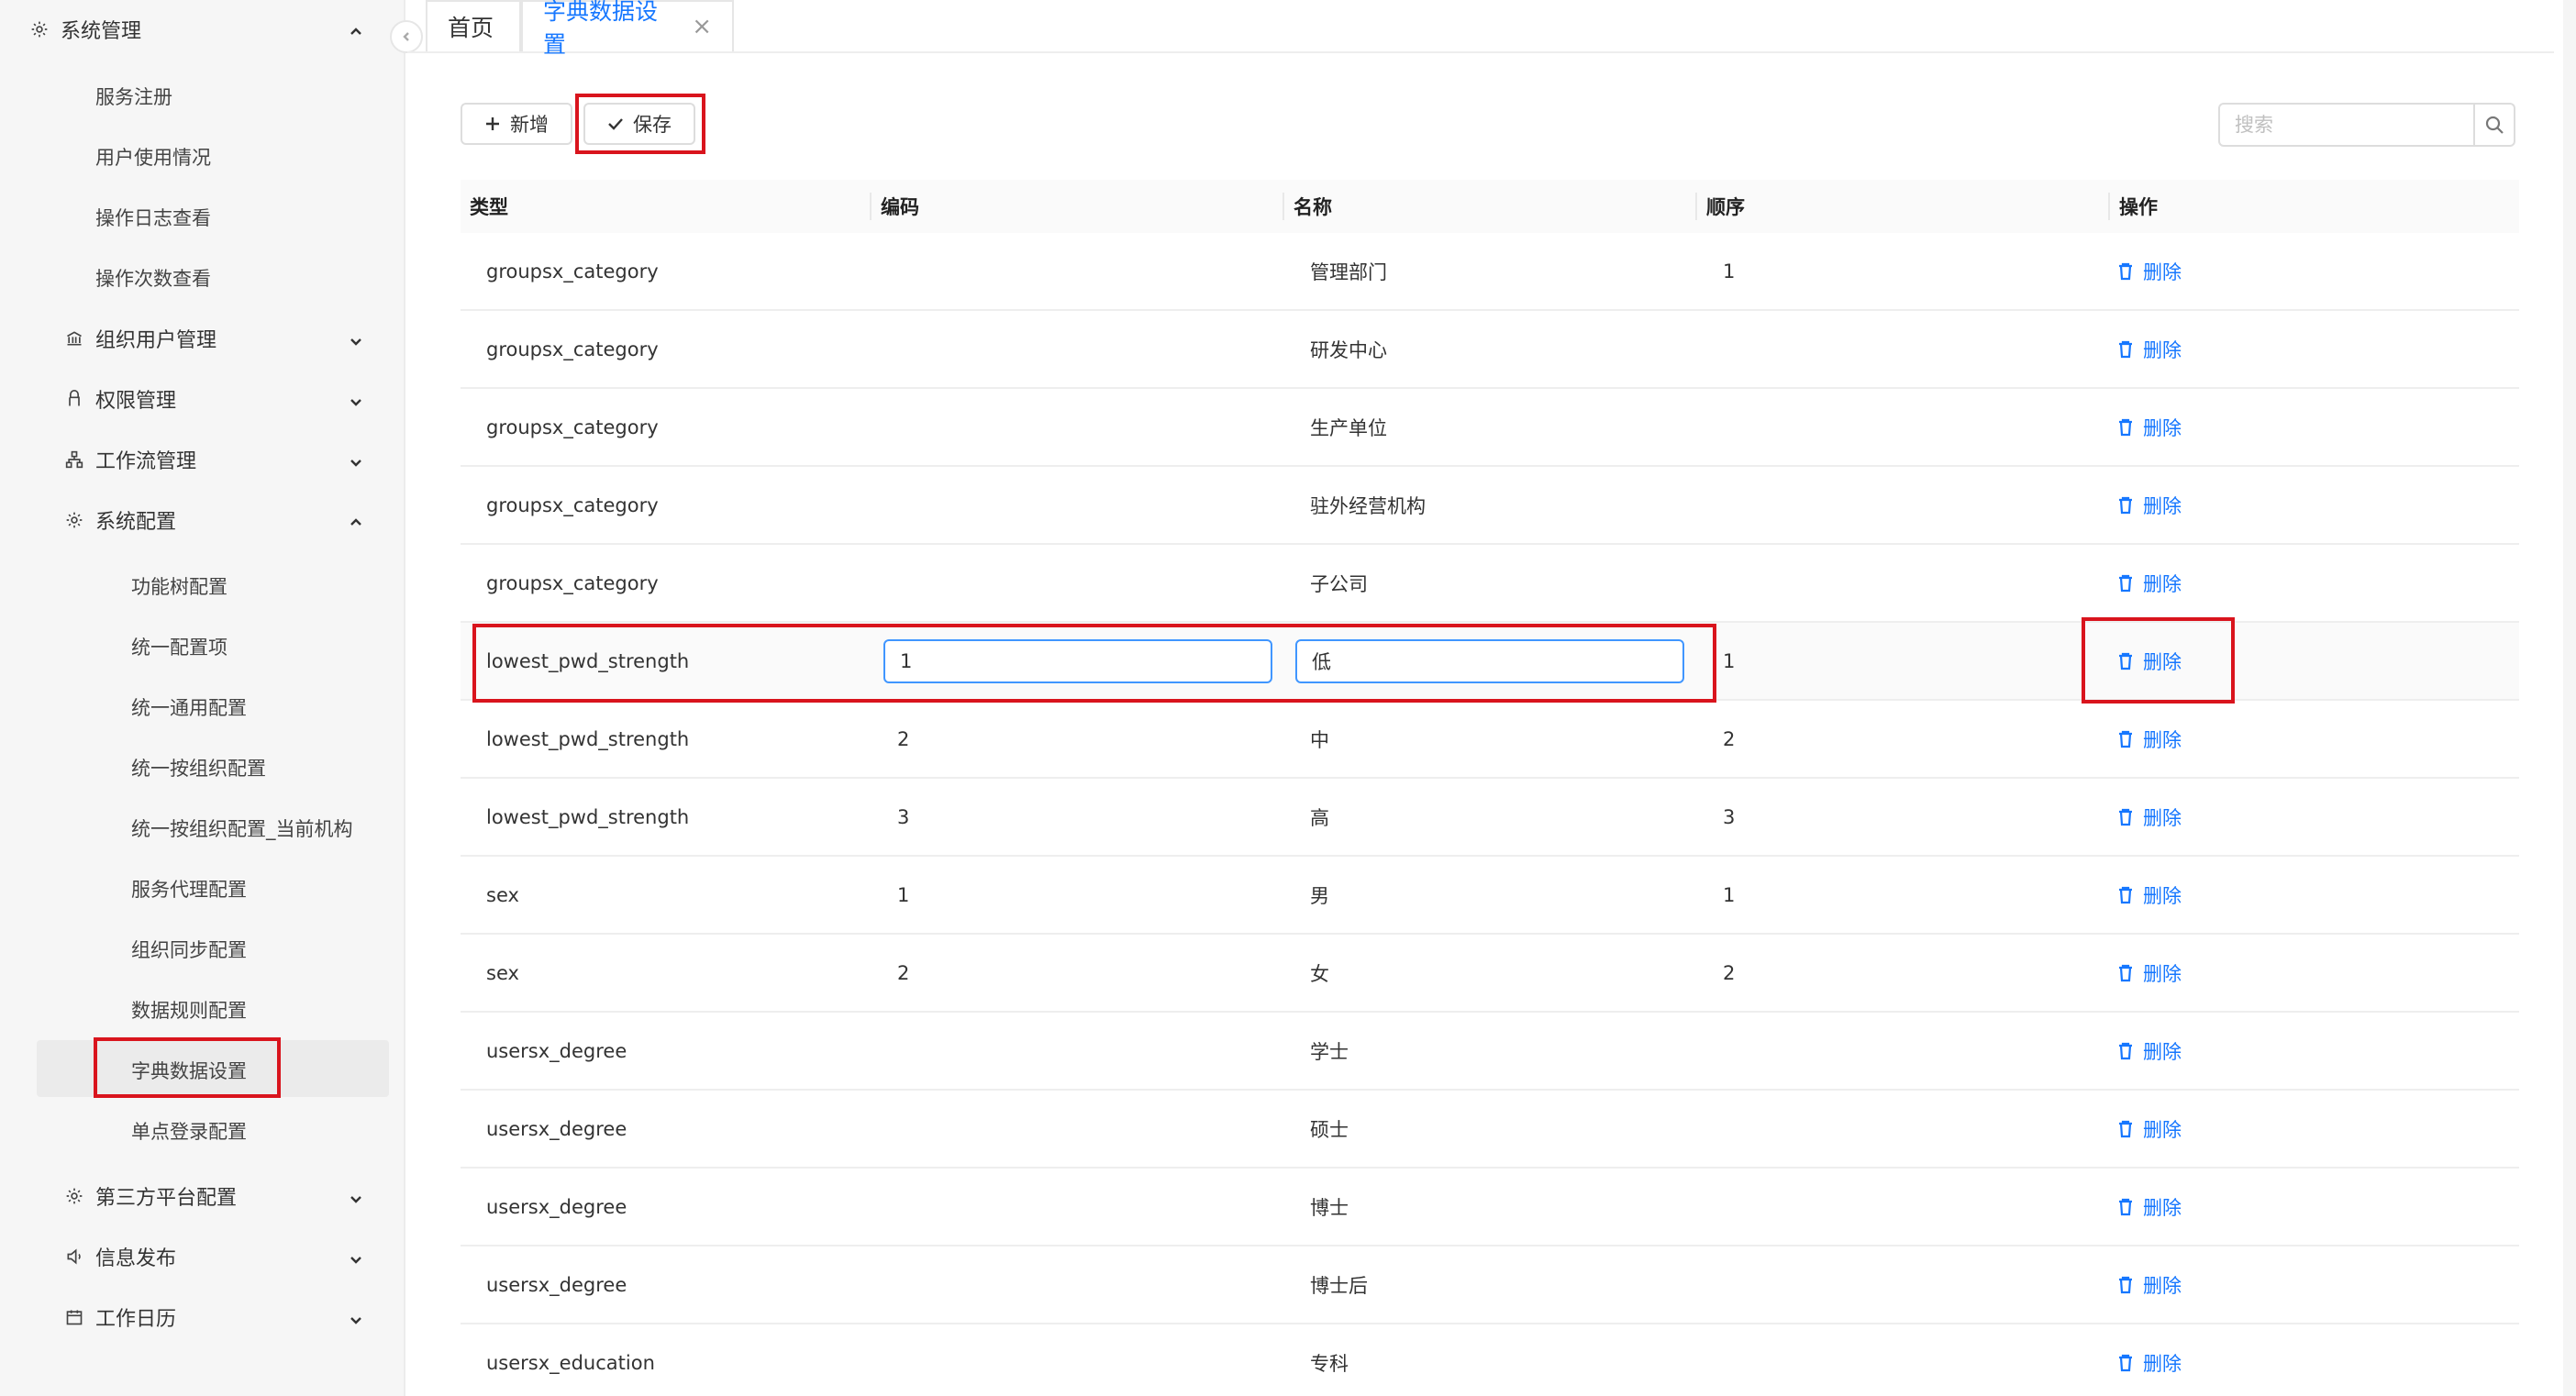  I want to click on table-row: groupsx_category 子公司 删除, so click(1490, 584).